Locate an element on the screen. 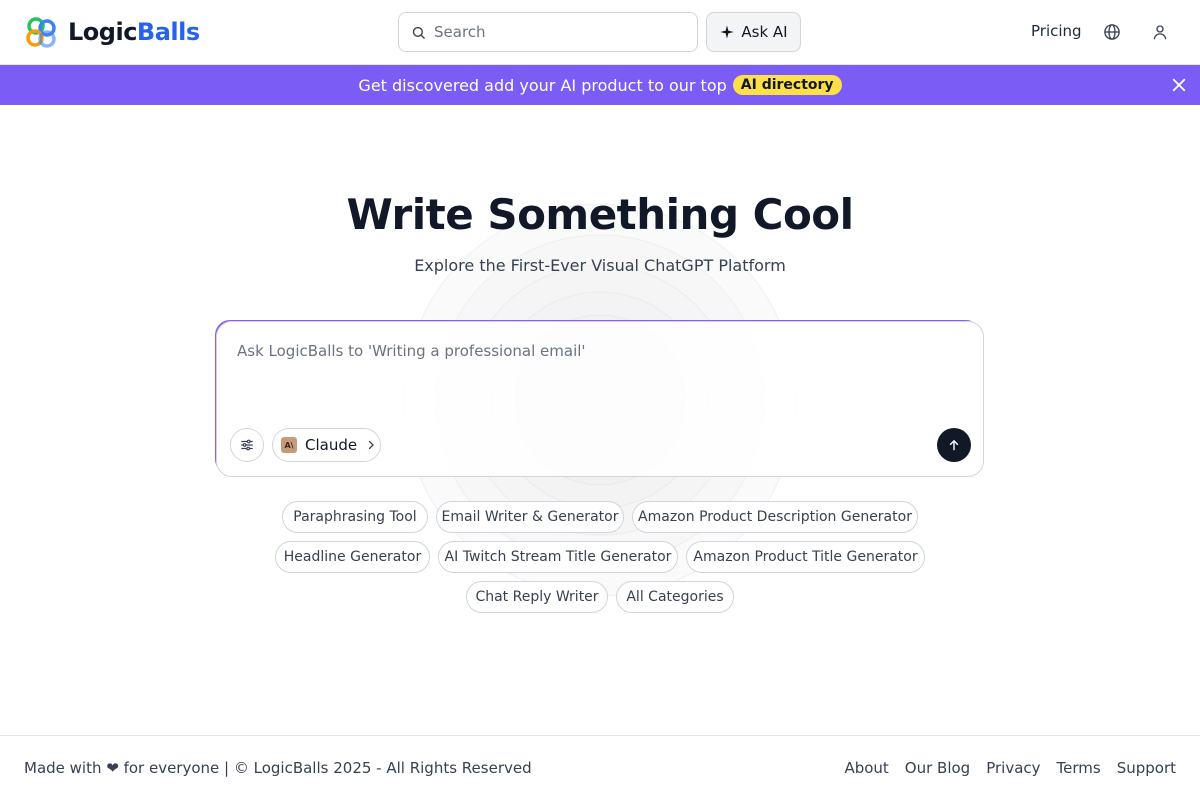 Image resolution: width=1200 pixels, height=800 pixels. logo-text-balls: Balls is located at coordinates (168, 32).